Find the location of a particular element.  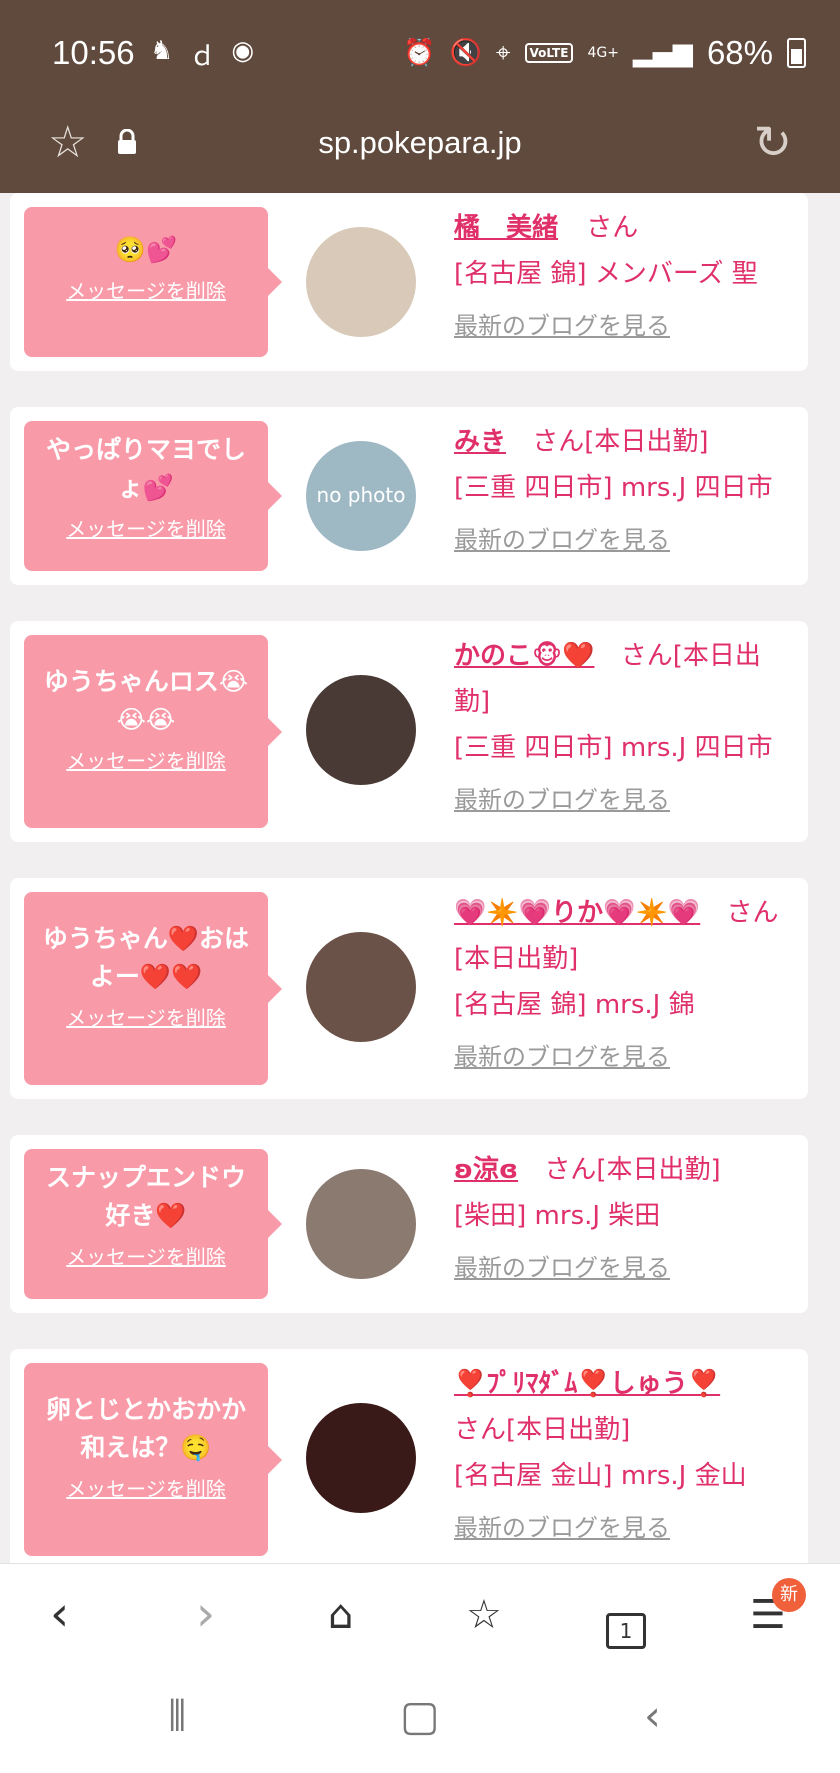

system-back-icon: ‹ is located at coordinates (652, 1715).